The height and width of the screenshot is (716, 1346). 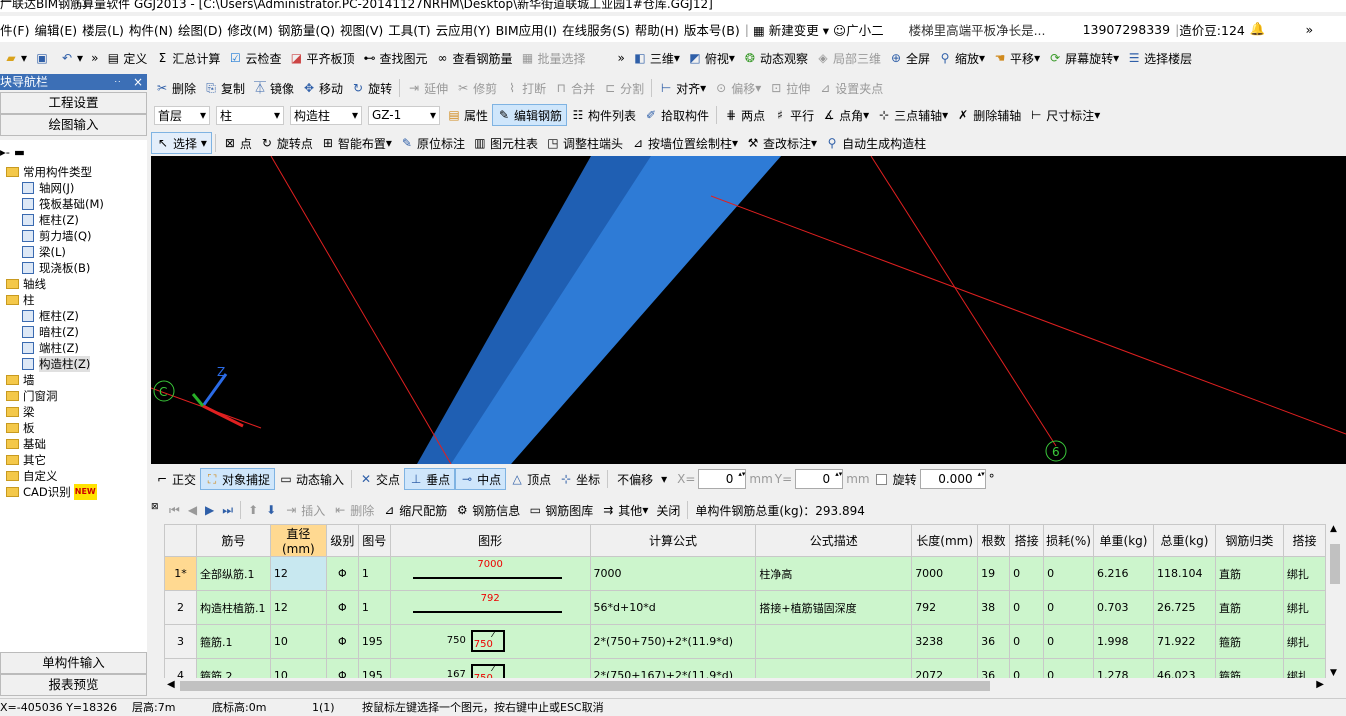 What do you see at coordinates (224, 88) in the screenshot?
I see `edit-tool-button: ⎘ 复制` at bounding box center [224, 88].